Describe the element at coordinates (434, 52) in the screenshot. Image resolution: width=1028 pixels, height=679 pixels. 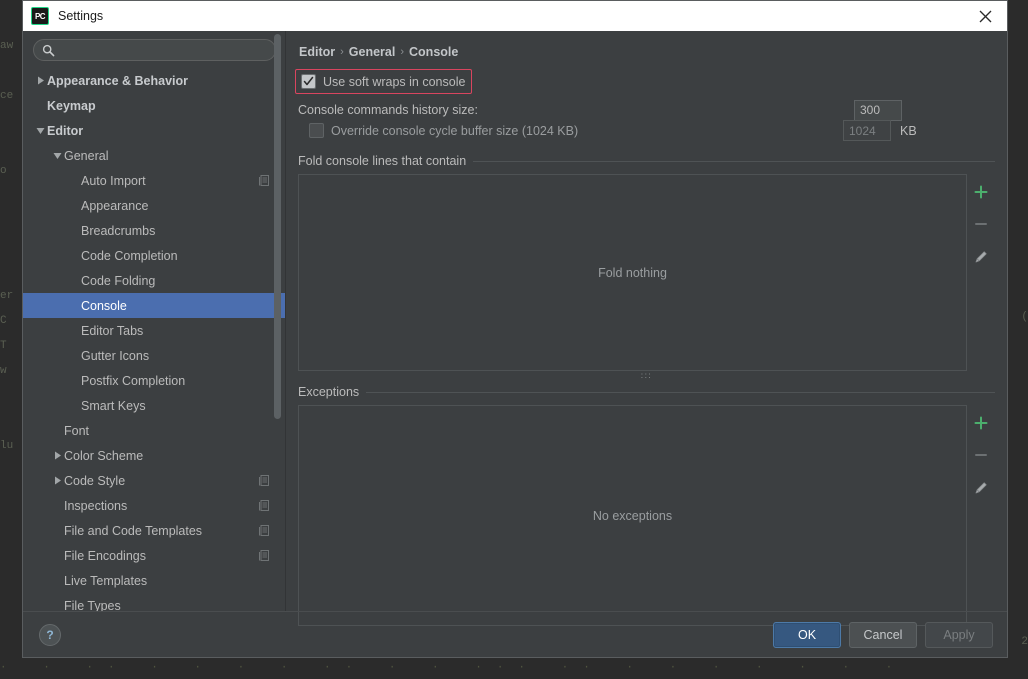
I see `breadcrumb-console: Console` at that location.